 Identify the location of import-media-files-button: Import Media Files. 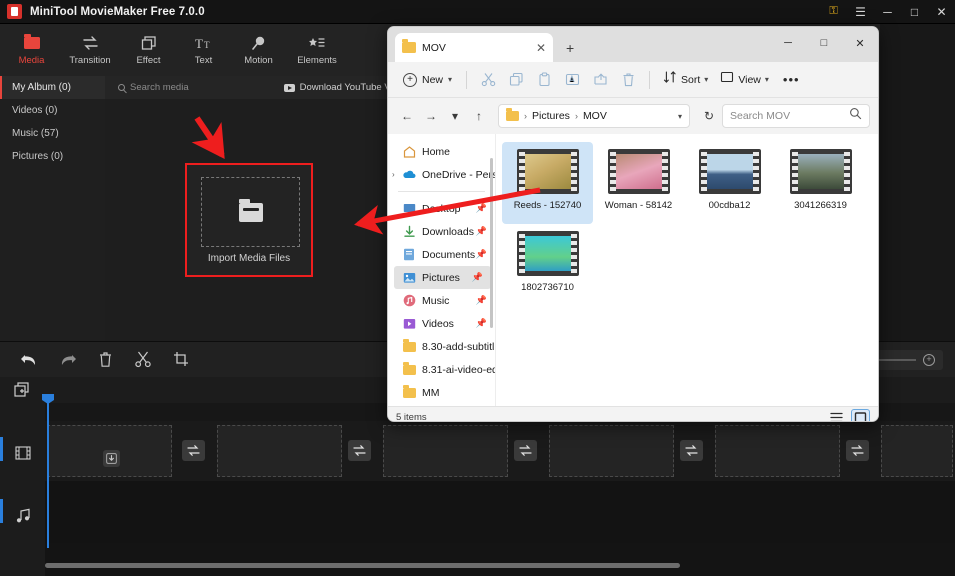
(249, 220).